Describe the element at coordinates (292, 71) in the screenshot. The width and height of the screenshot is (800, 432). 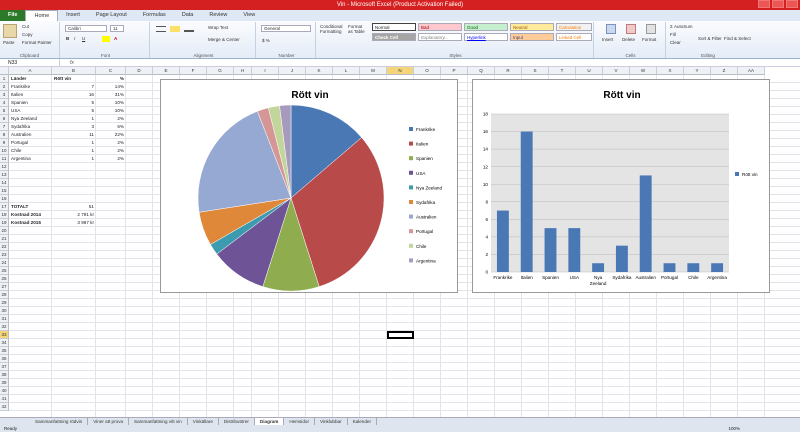
I see `column-header: J` at that location.